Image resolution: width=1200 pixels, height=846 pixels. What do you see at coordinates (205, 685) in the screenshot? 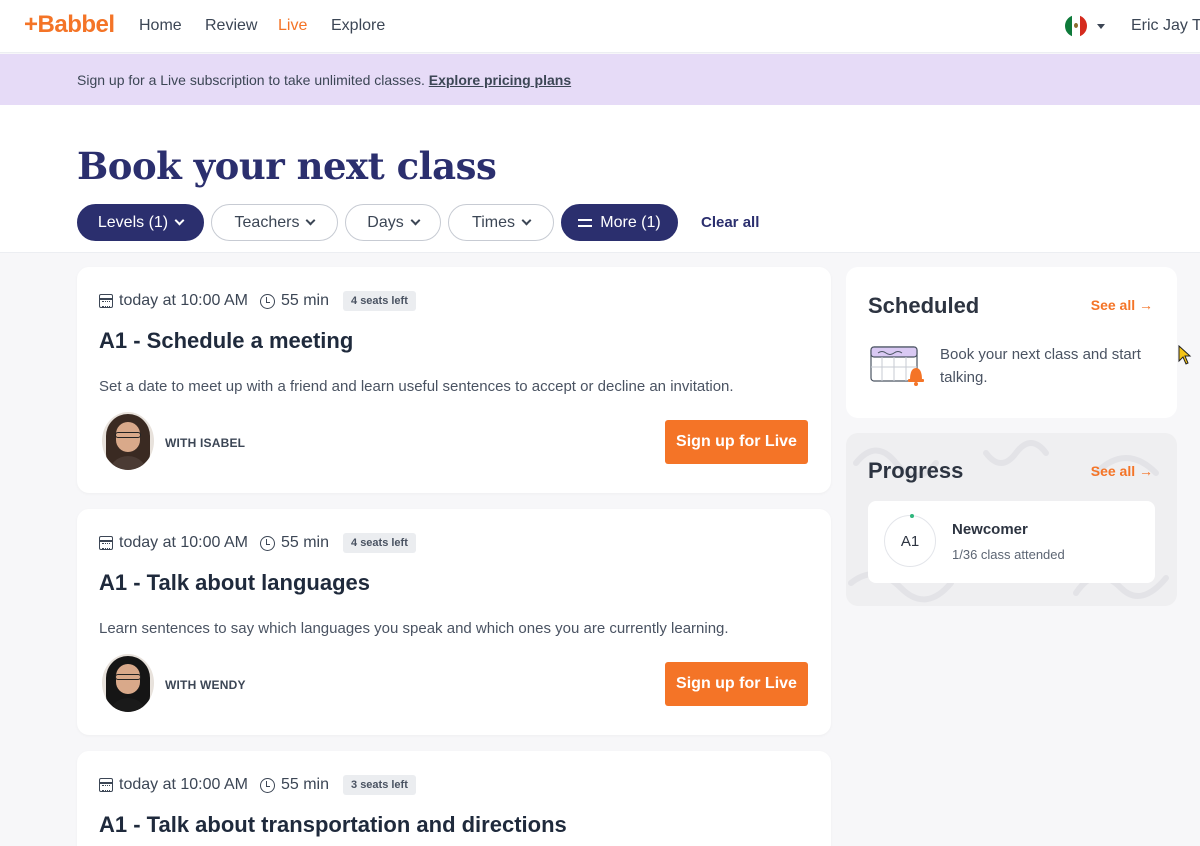
I see `teacher-name: WITH WENDY` at bounding box center [205, 685].